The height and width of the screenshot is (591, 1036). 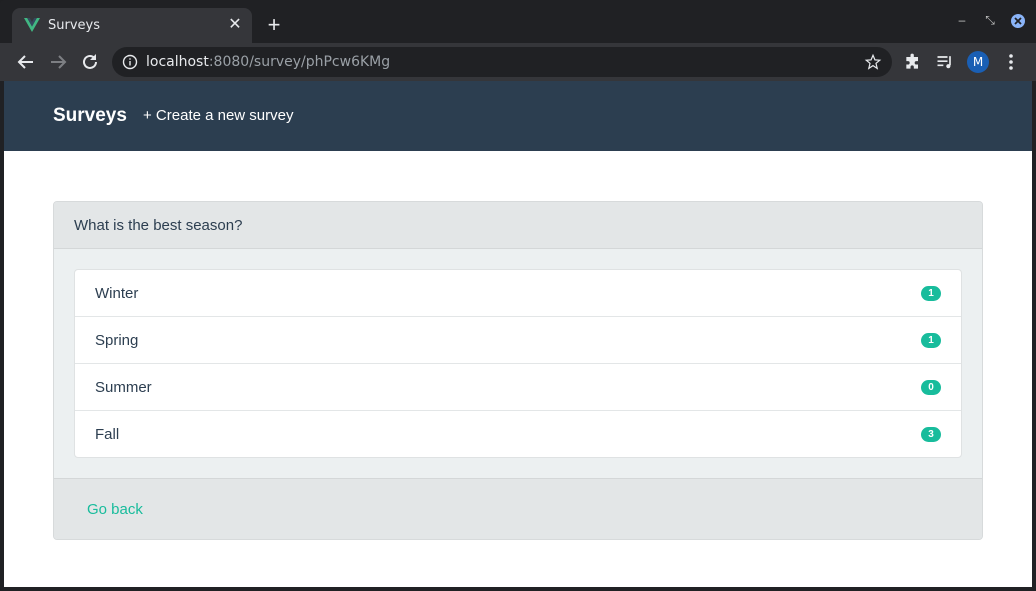 I want to click on create-survey-link: + Create a new survey, so click(x=218, y=115).